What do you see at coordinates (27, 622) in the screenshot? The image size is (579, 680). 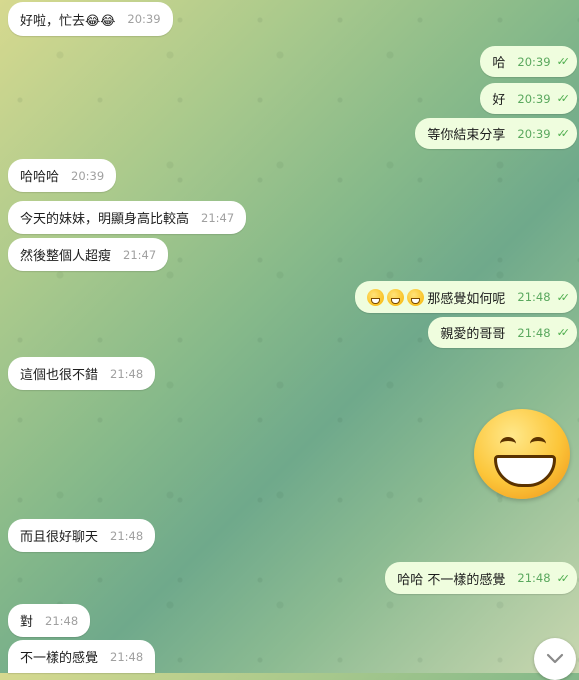 I see `message-text: 對` at bounding box center [27, 622].